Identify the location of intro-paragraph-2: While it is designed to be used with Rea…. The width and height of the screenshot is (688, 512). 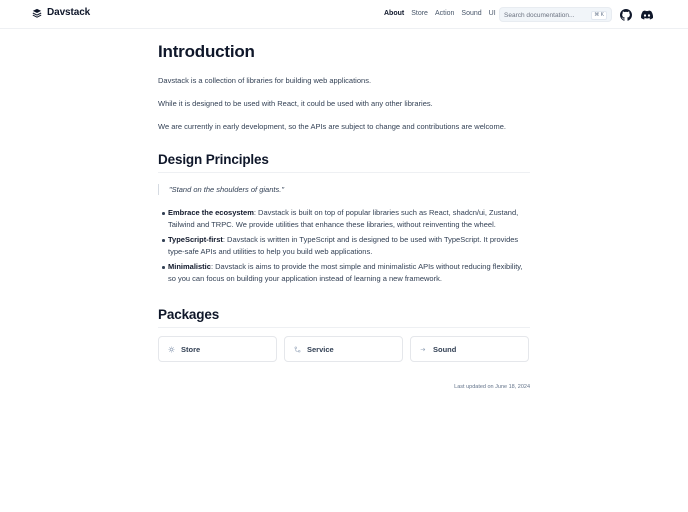
(295, 103).